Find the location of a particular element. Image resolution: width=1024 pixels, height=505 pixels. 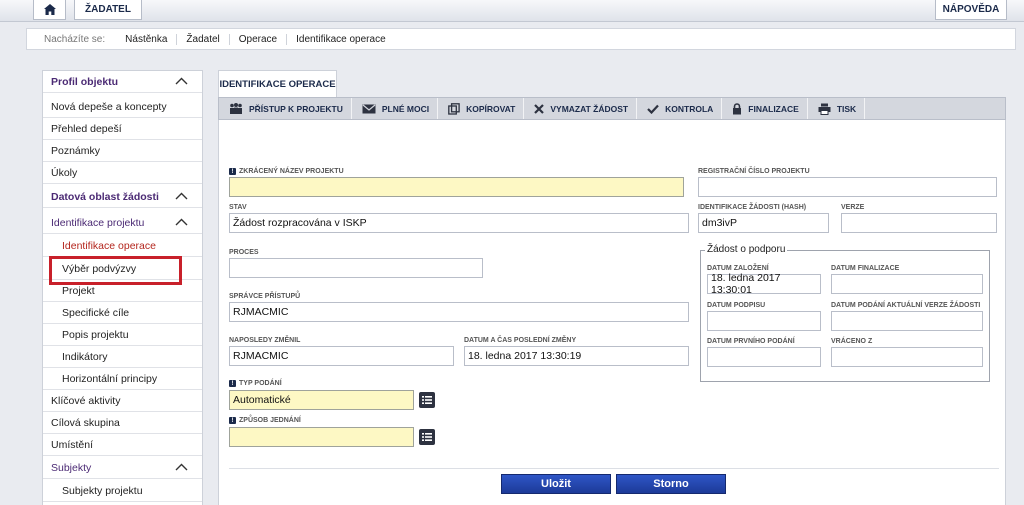

sidebar-item-indikatory: Indikátory is located at coordinates (122, 357).